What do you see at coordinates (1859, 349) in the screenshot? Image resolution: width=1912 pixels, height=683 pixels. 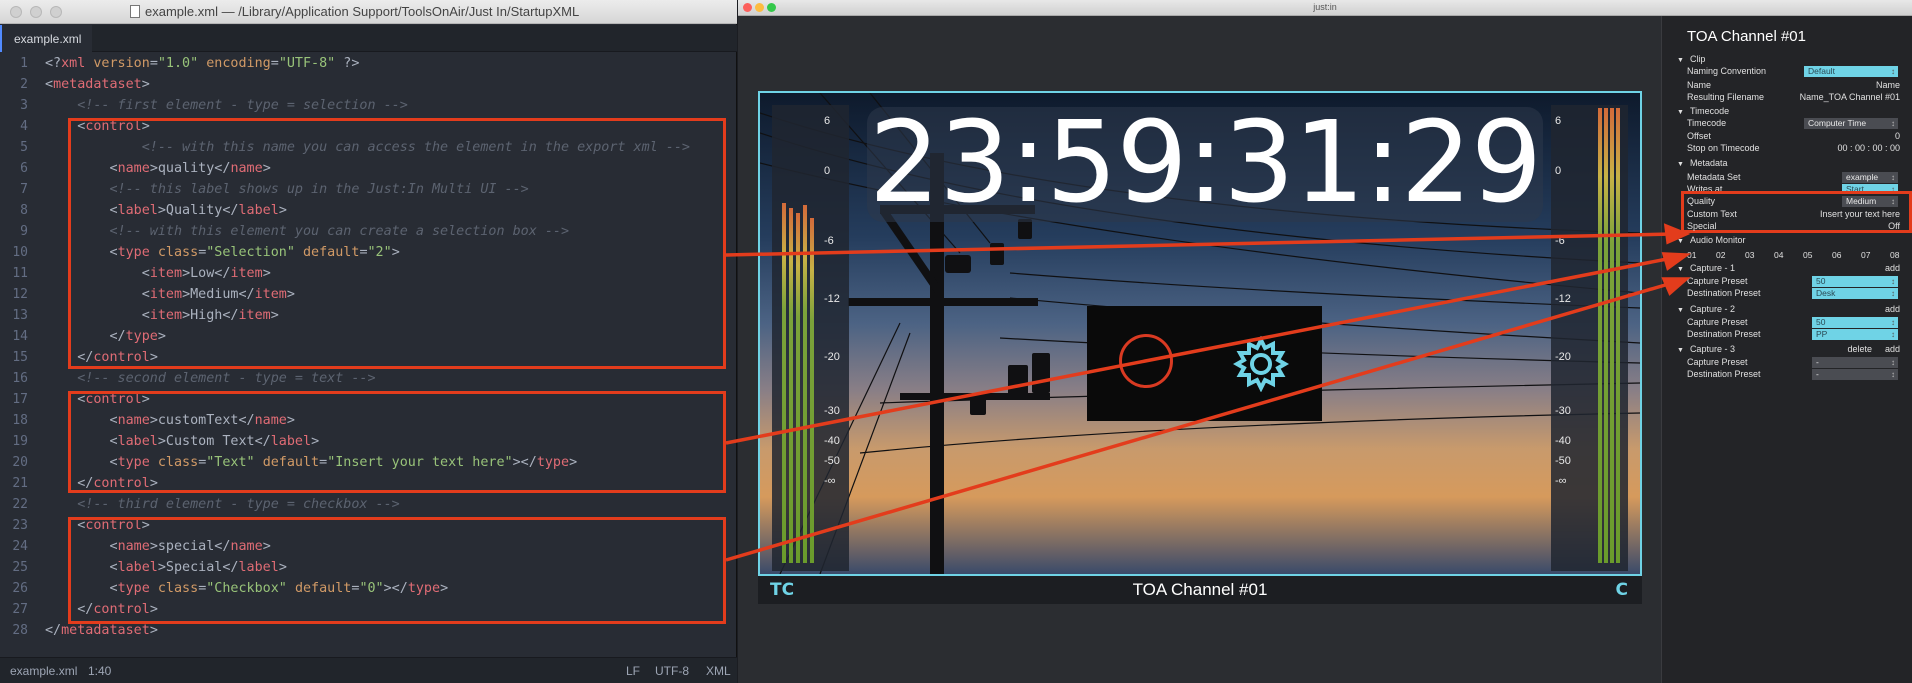 I see `capture-3-delete-button: delete` at bounding box center [1859, 349].